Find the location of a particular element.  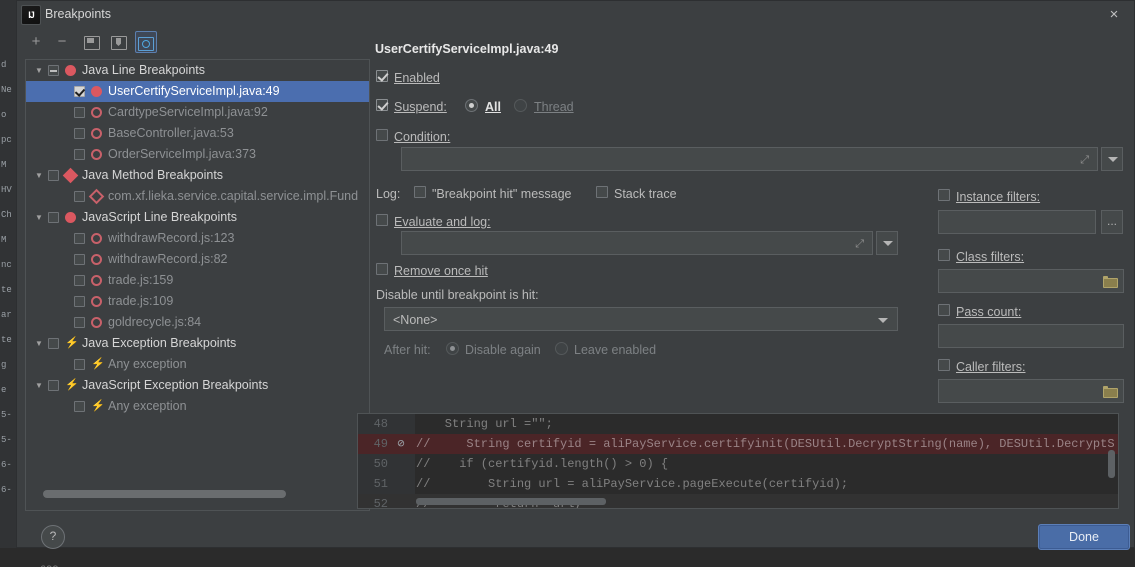

condition-input: ⤢ is located at coordinates (749, 159).